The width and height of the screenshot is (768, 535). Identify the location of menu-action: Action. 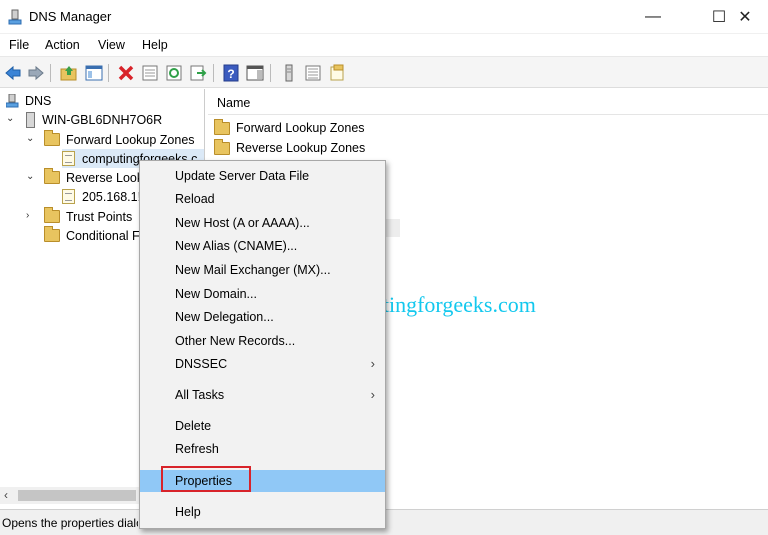
(62, 45).